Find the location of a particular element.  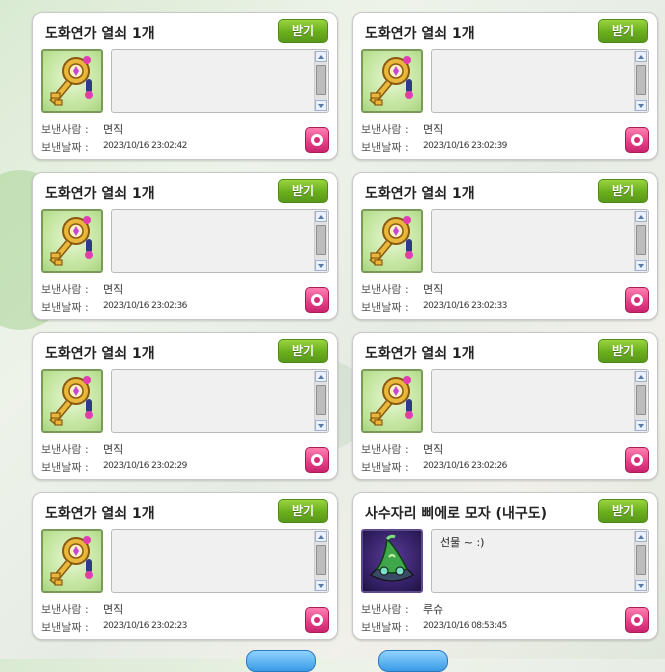

sent-date: 2023/10/16 23:02:23 is located at coordinates (145, 626).